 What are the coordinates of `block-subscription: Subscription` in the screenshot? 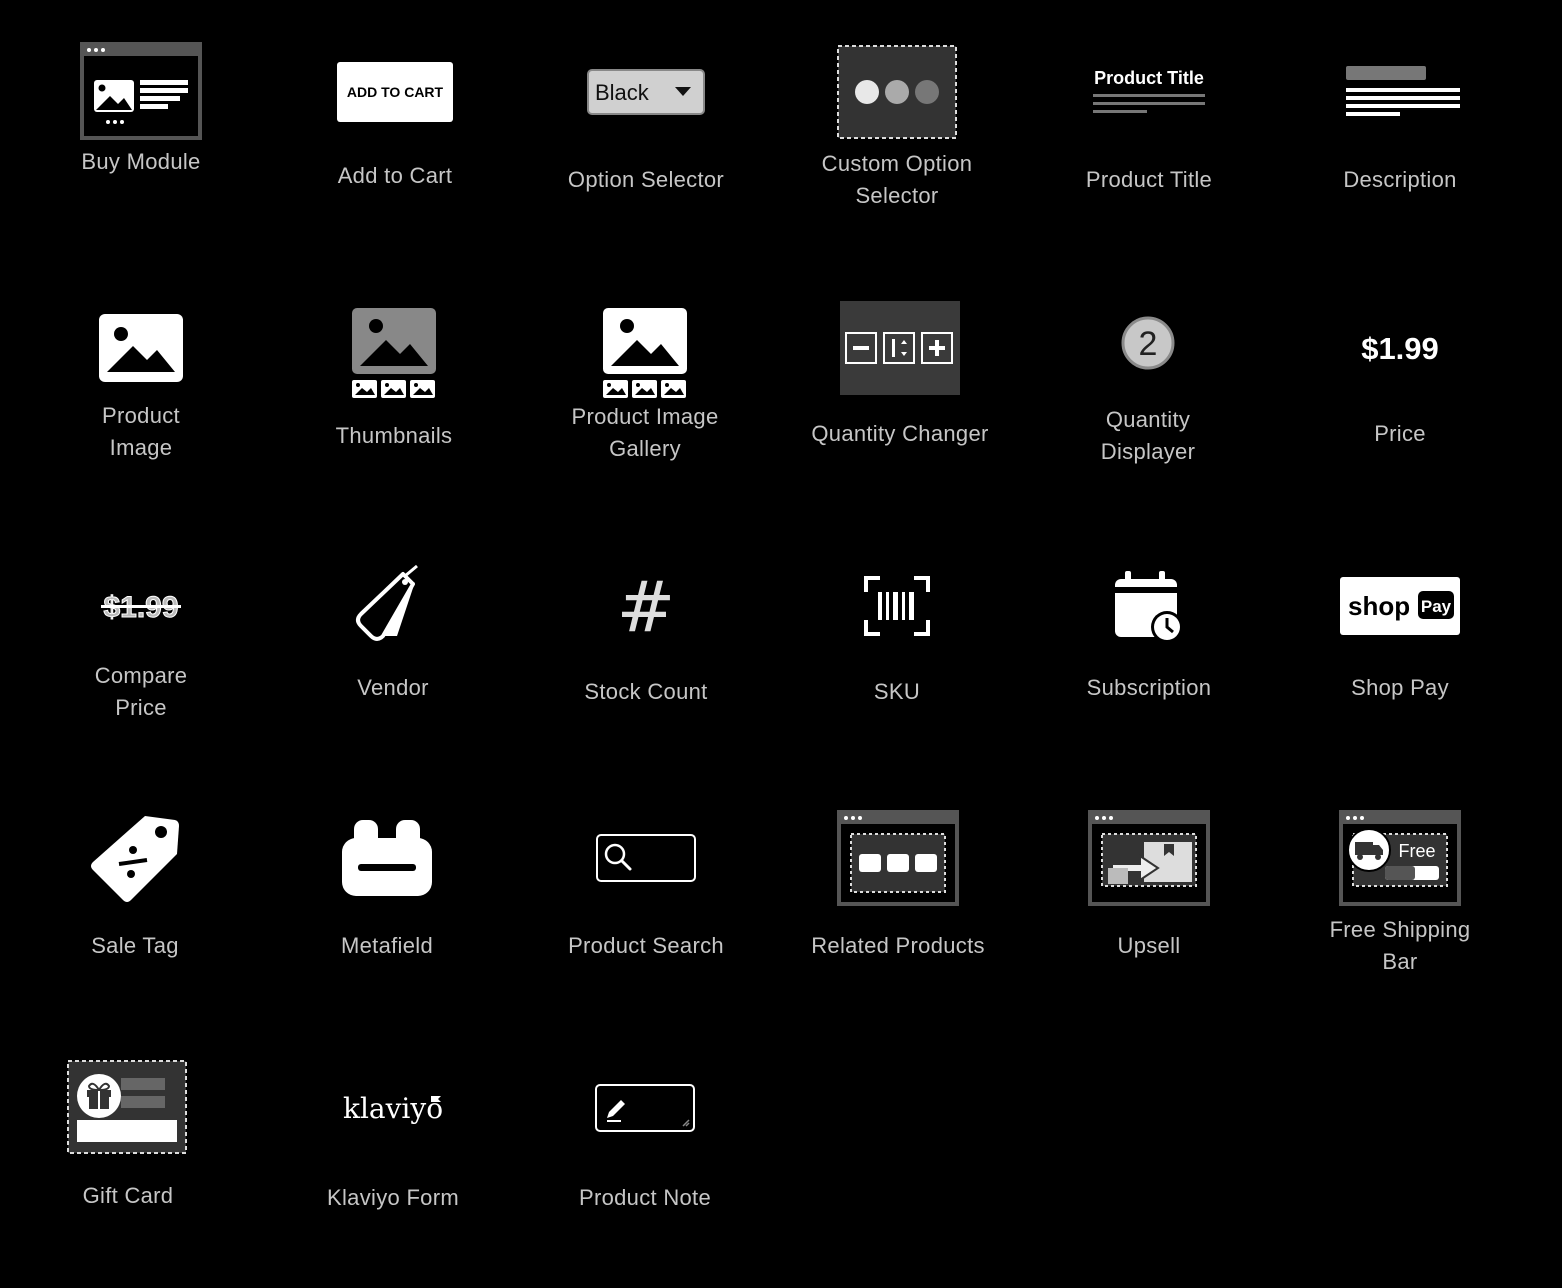 It's located at (1149, 669).